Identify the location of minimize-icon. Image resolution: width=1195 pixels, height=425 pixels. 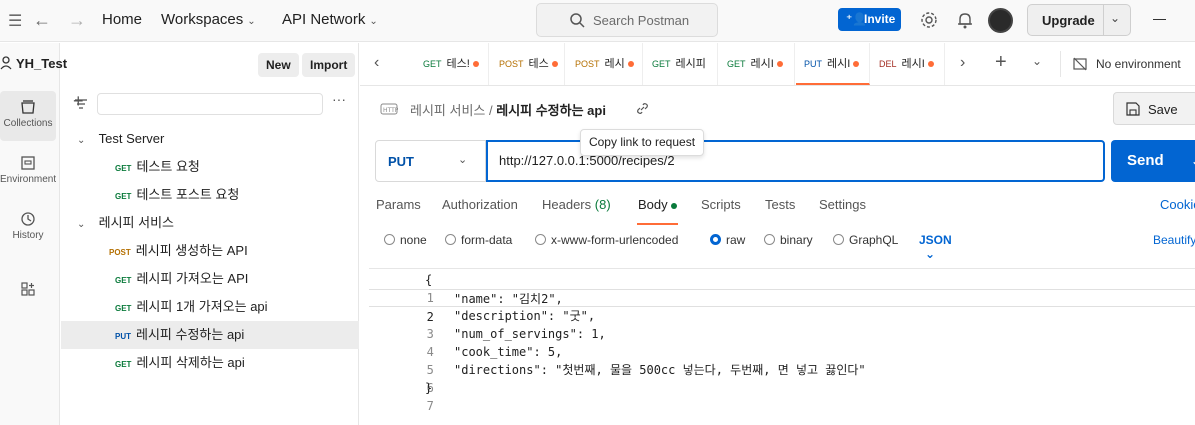
(1159, 19).